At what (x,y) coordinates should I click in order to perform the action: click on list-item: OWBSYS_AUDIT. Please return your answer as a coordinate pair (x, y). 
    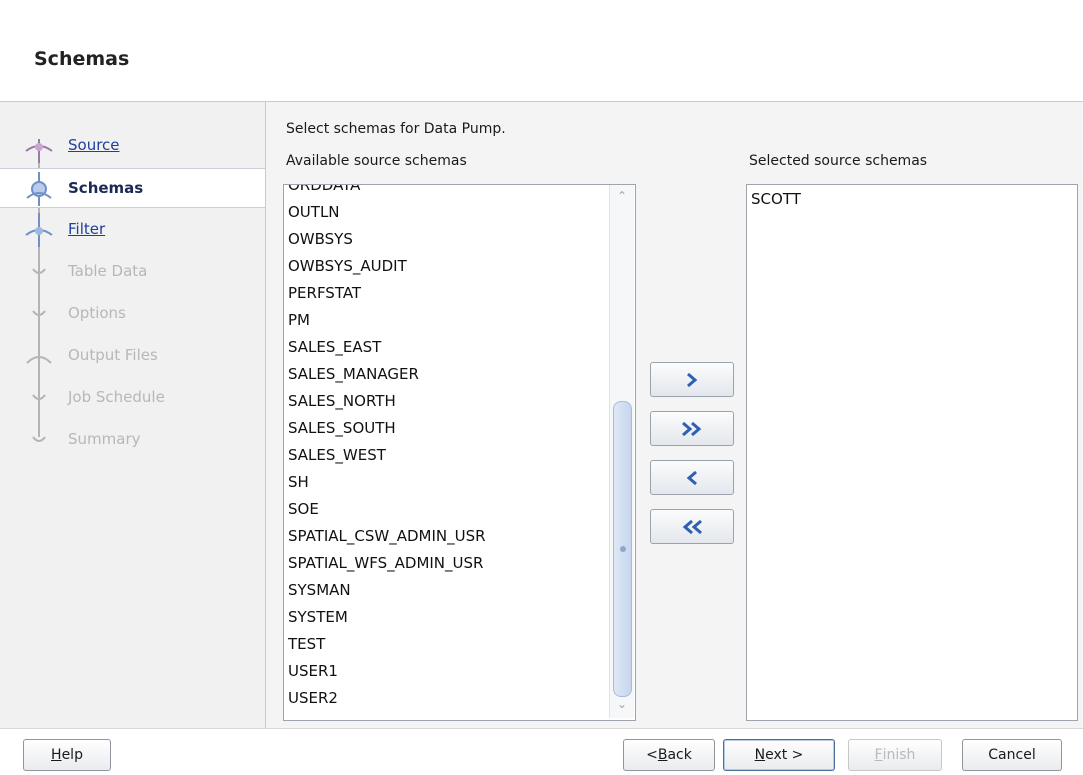
    Looking at the image, I should click on (347, 266).